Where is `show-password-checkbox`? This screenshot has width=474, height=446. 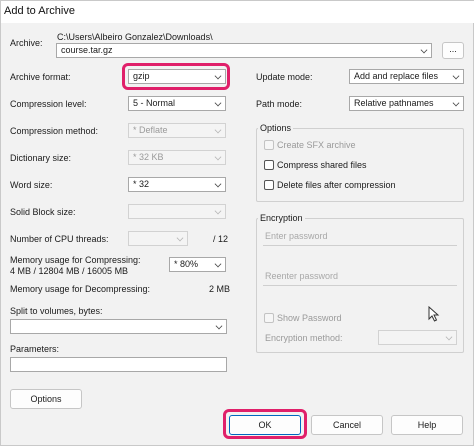
show-password-checkbox is located at coordinates (269, 318).